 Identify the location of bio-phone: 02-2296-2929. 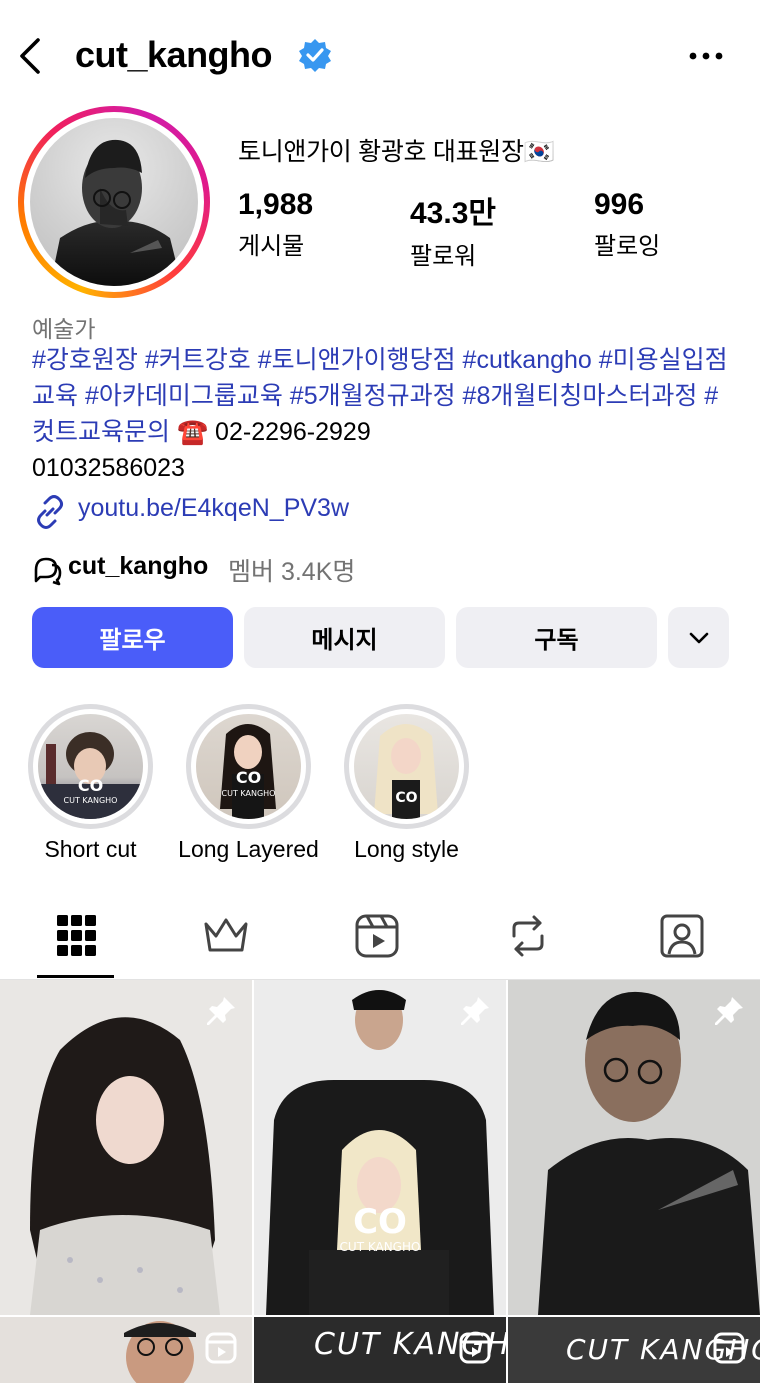
(289, 432).